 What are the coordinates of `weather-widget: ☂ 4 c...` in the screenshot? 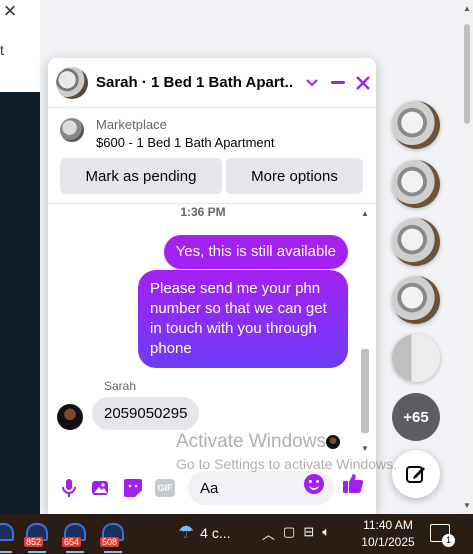 It's located at (204, 532).